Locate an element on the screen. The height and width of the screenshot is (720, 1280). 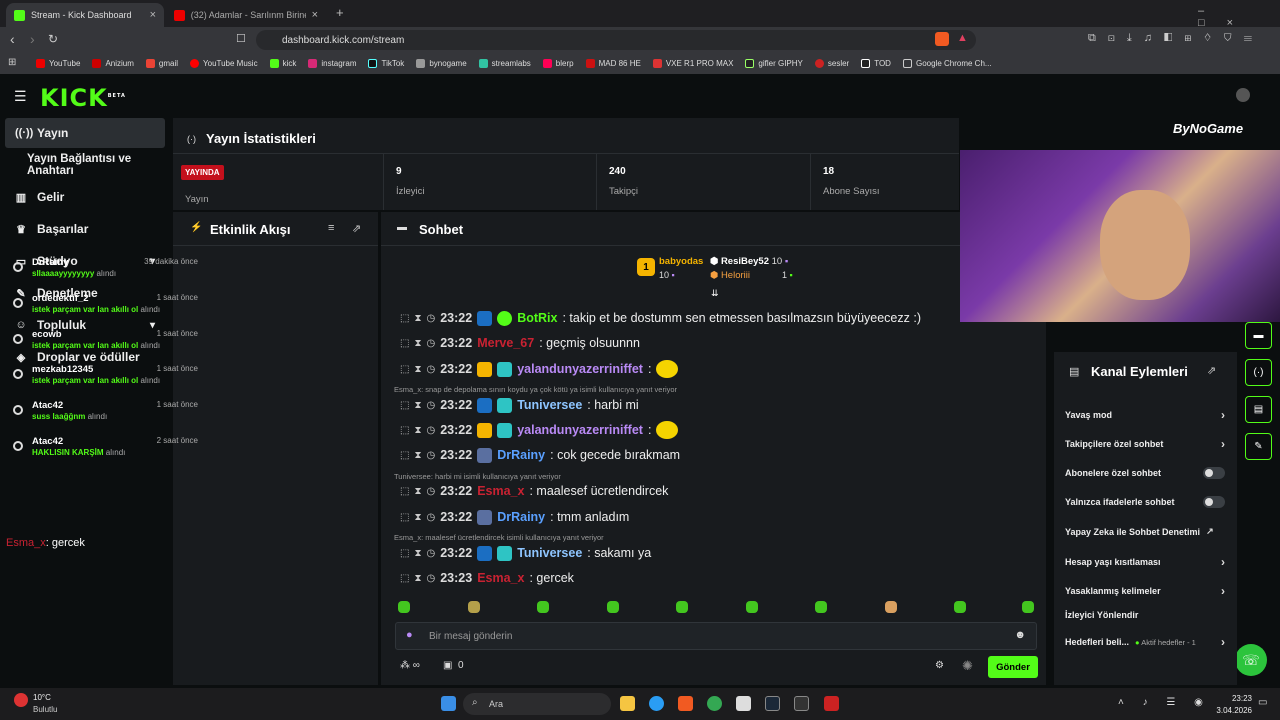
reload-icon: ↻ is located at coordinates (53, 39).